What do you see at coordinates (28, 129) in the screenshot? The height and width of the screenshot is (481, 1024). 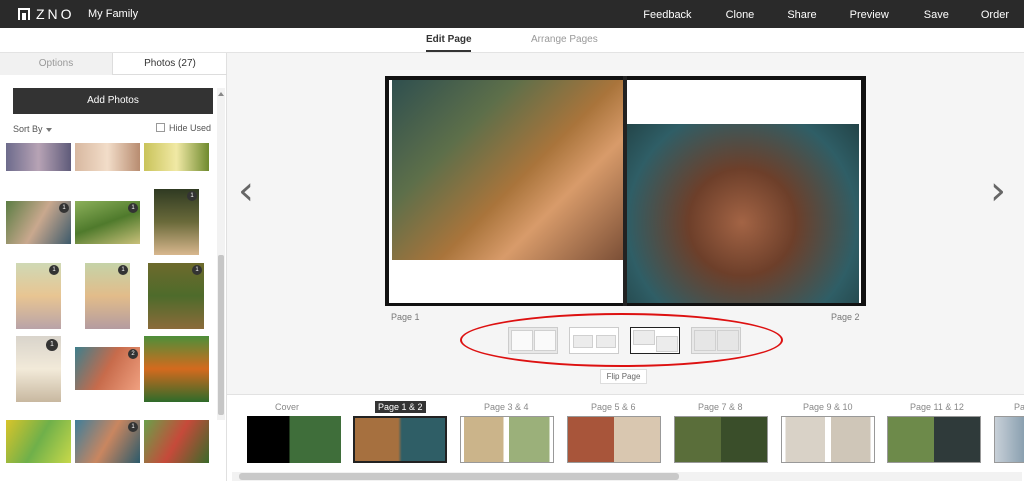 I see `sort-by-label: Sort By` at bounding box center [28, 129].